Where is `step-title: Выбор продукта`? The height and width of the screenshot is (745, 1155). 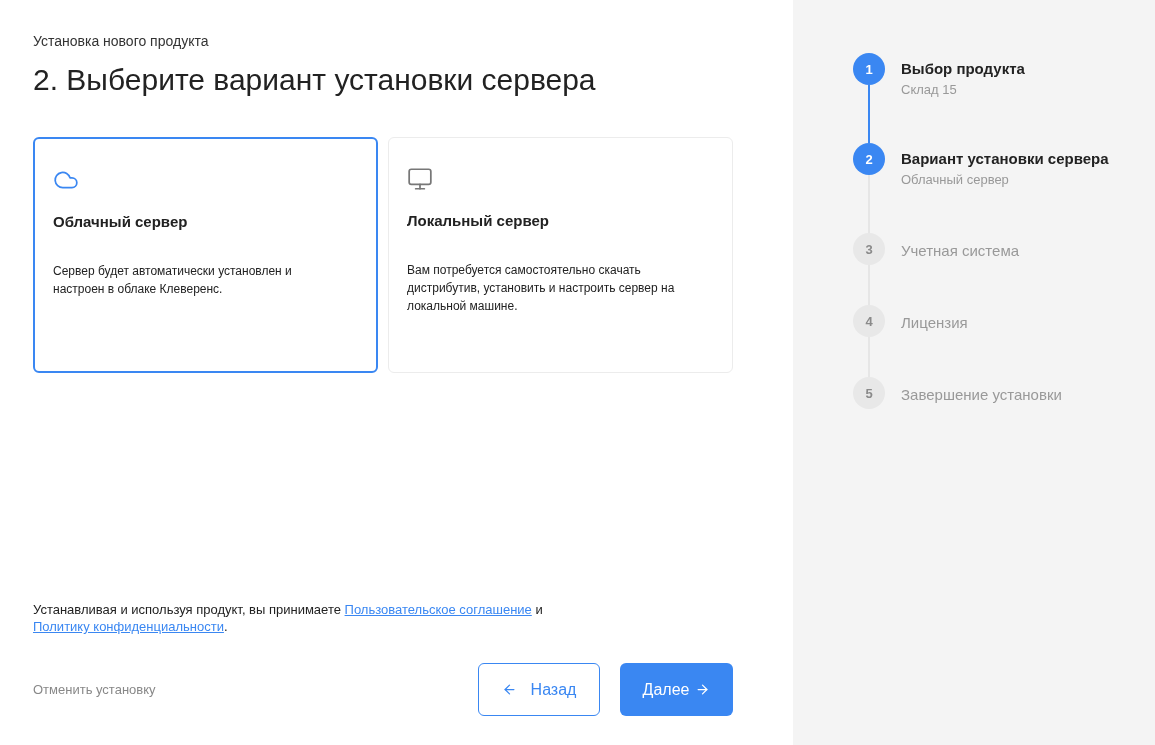
step-title: Выбор продукта is located at coordinates (963, 68).